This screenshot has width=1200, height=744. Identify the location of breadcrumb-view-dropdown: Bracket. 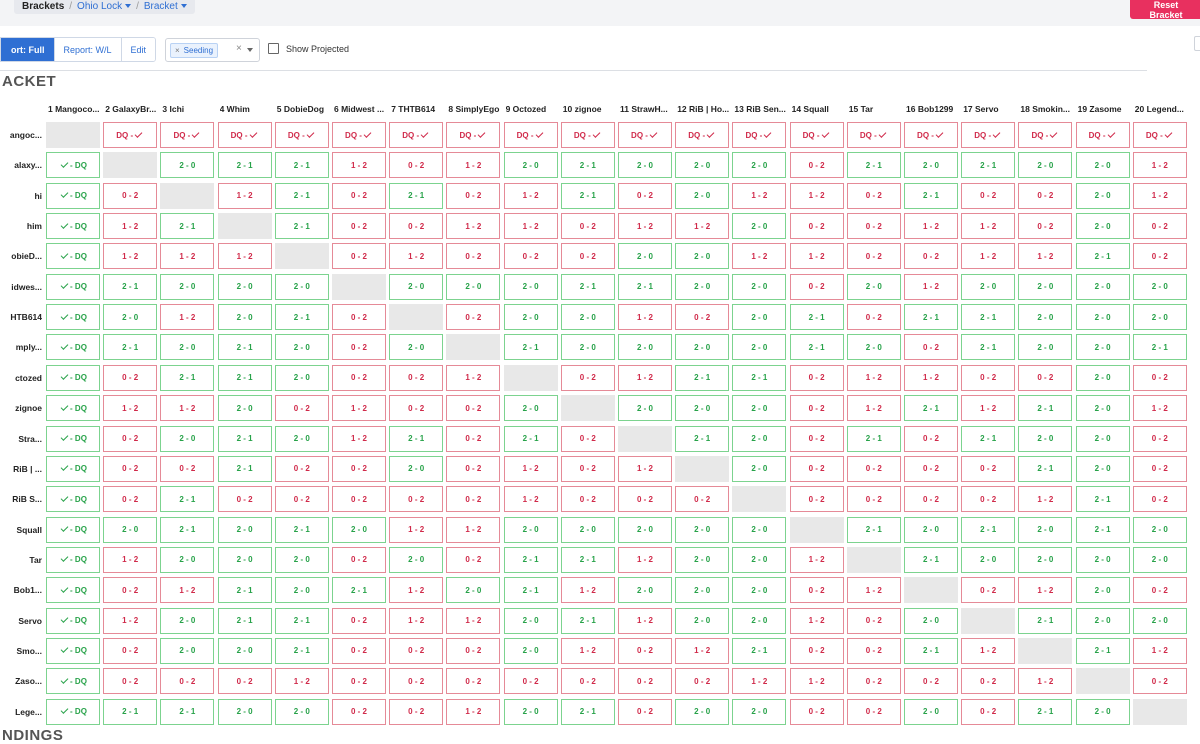
(165, 6).